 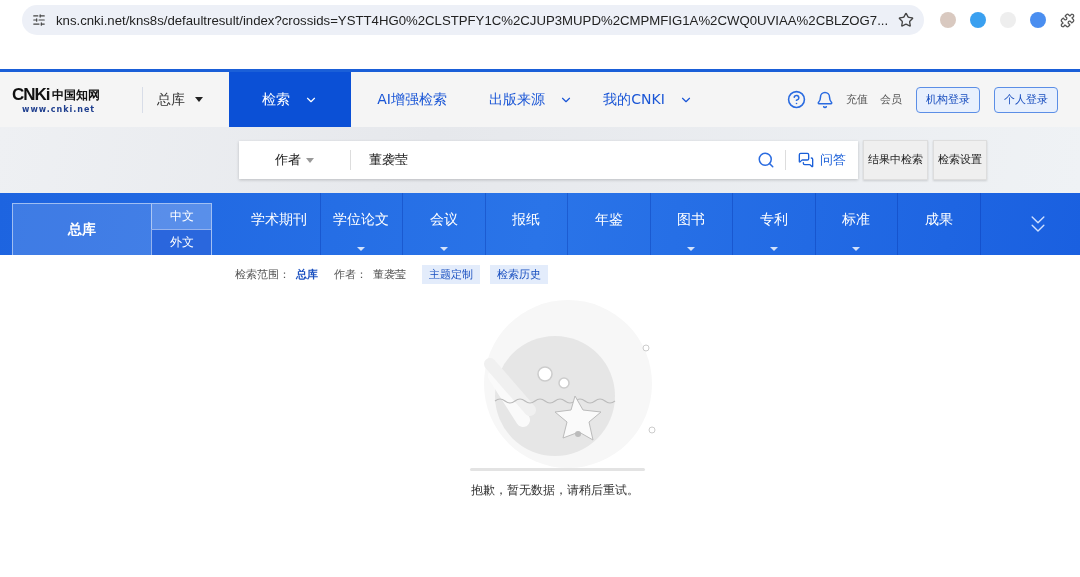 I want to click on nav-tab: 检索, so click(x=290, y=99).